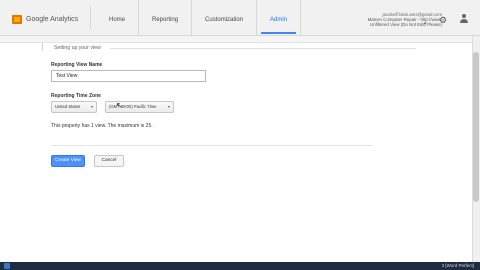  Describe the element at coordinates (263, 48) in the screenshot. I see `section-divider` at that location.